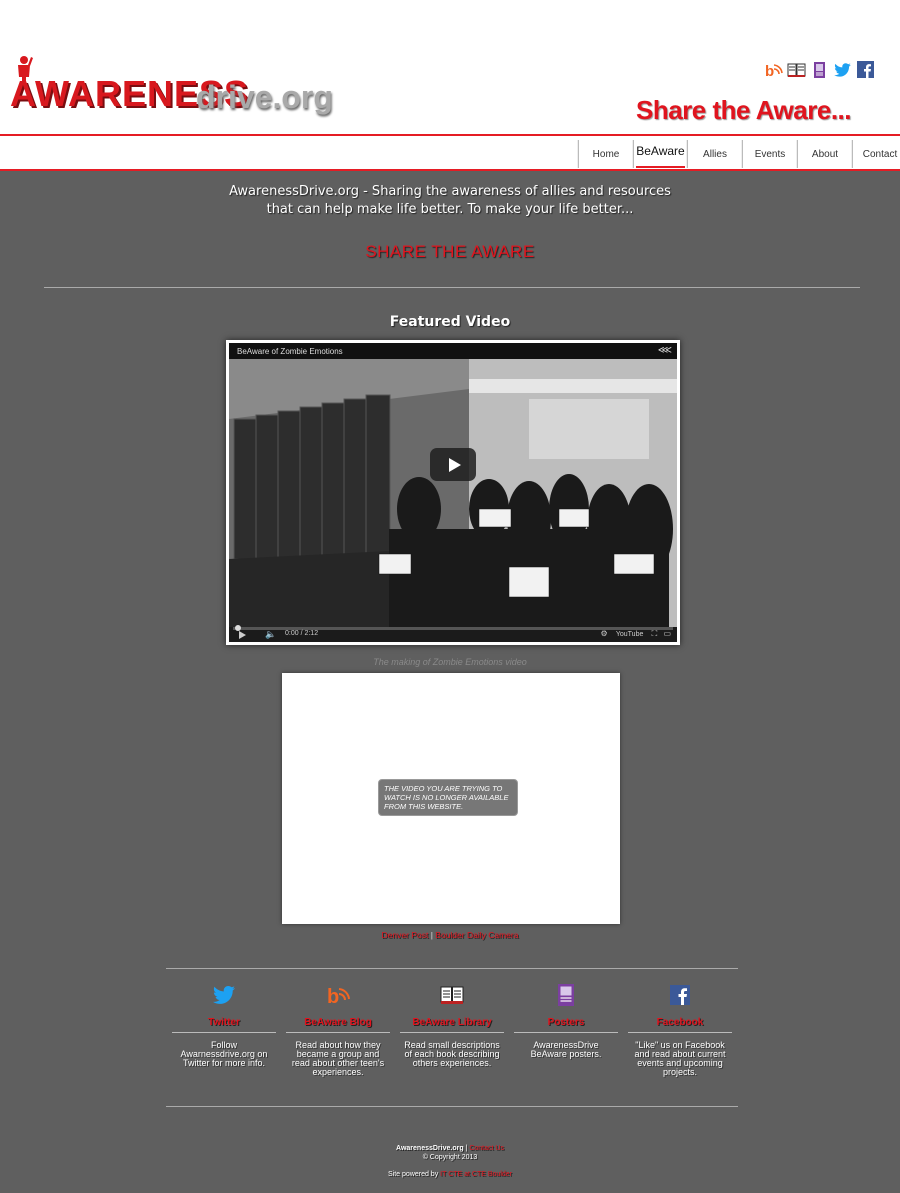 The image size is (900, 1193). Describe the element at coordinates (413, 1174) in the screenshot. I see `footer-powered-prefix: Site powered by` at that location.